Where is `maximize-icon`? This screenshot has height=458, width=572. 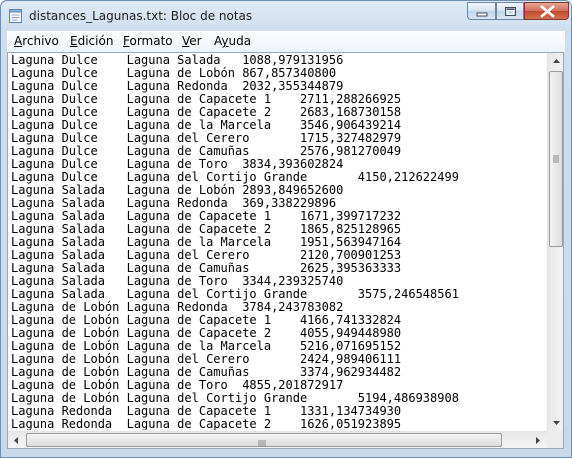
maximize-icon is located at coordinates (510, 11).